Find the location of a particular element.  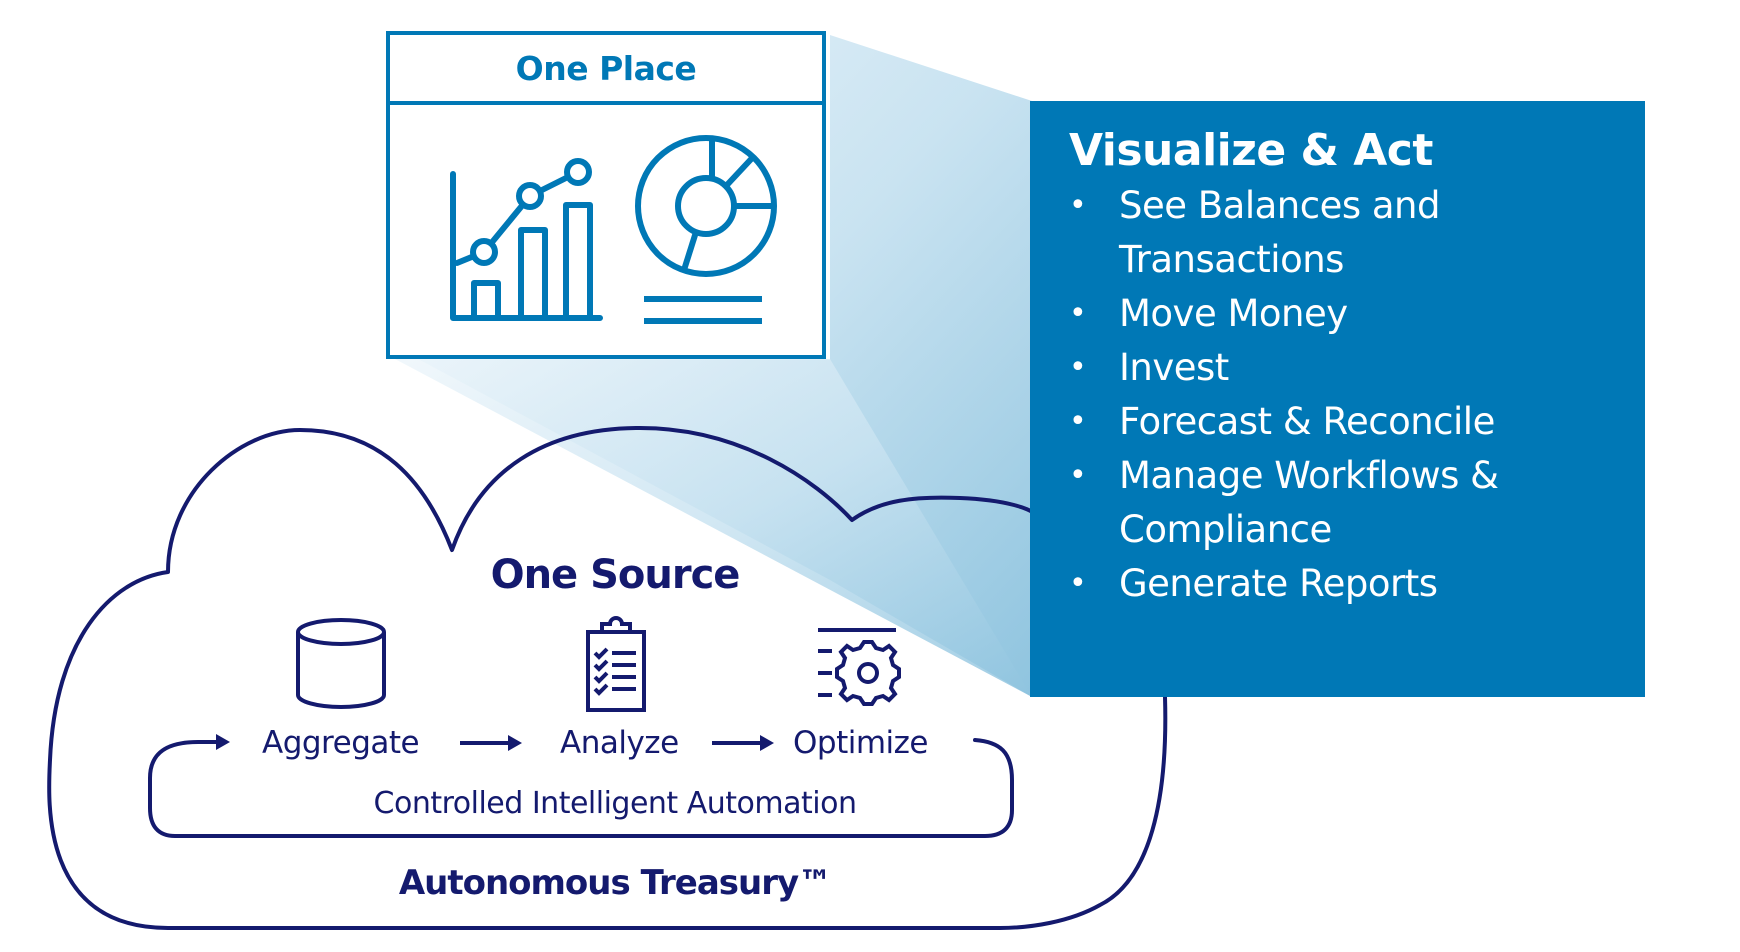

one-source-title: One Source is located at coordinates (615, 575).